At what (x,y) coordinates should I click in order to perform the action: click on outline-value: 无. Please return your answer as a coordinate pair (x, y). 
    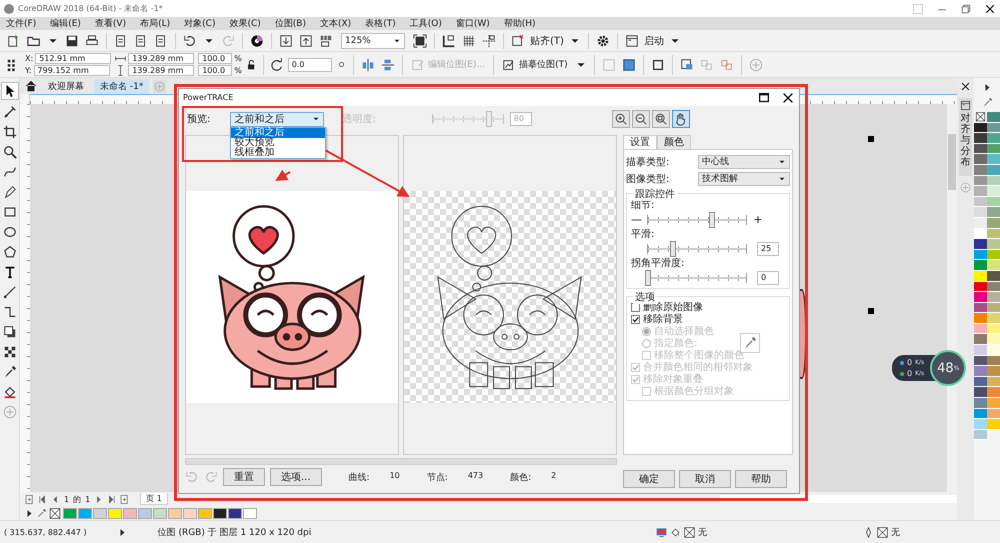
    Looking at the image, I should click on (895, 532).